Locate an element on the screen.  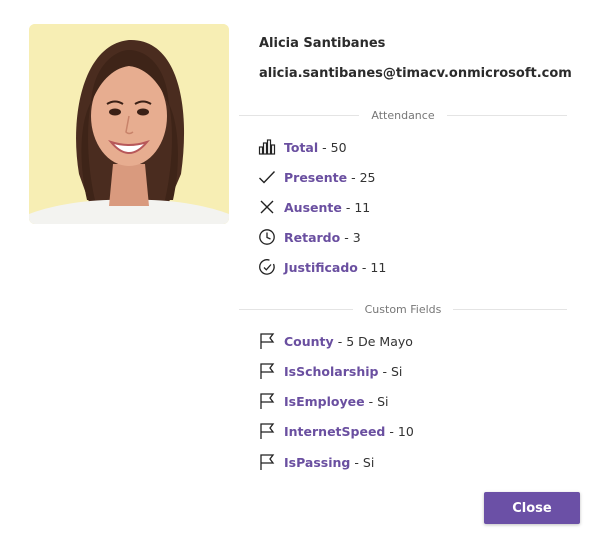
custom-fields-section-header: Custom Fields is located at coordinates (403, 309).